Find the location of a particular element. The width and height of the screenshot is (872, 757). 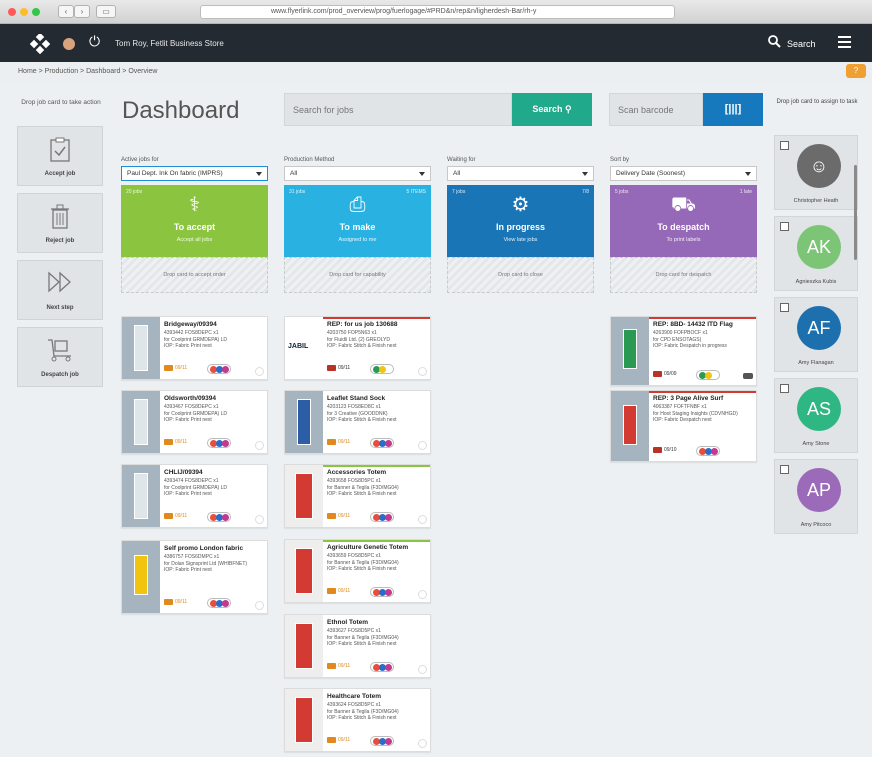

help-tab: ? is located at coordinates (856, 71).